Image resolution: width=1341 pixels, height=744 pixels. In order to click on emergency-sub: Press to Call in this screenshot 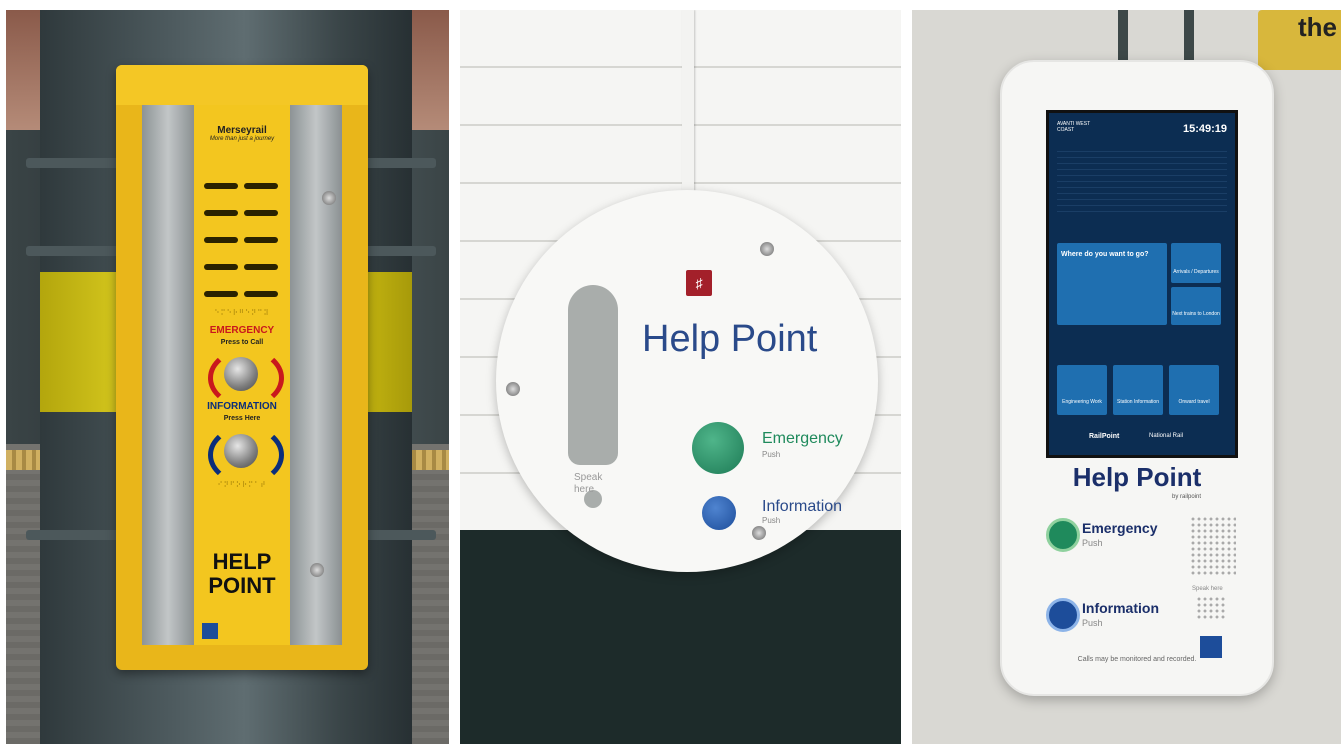, I will do `click(242, 342)`.